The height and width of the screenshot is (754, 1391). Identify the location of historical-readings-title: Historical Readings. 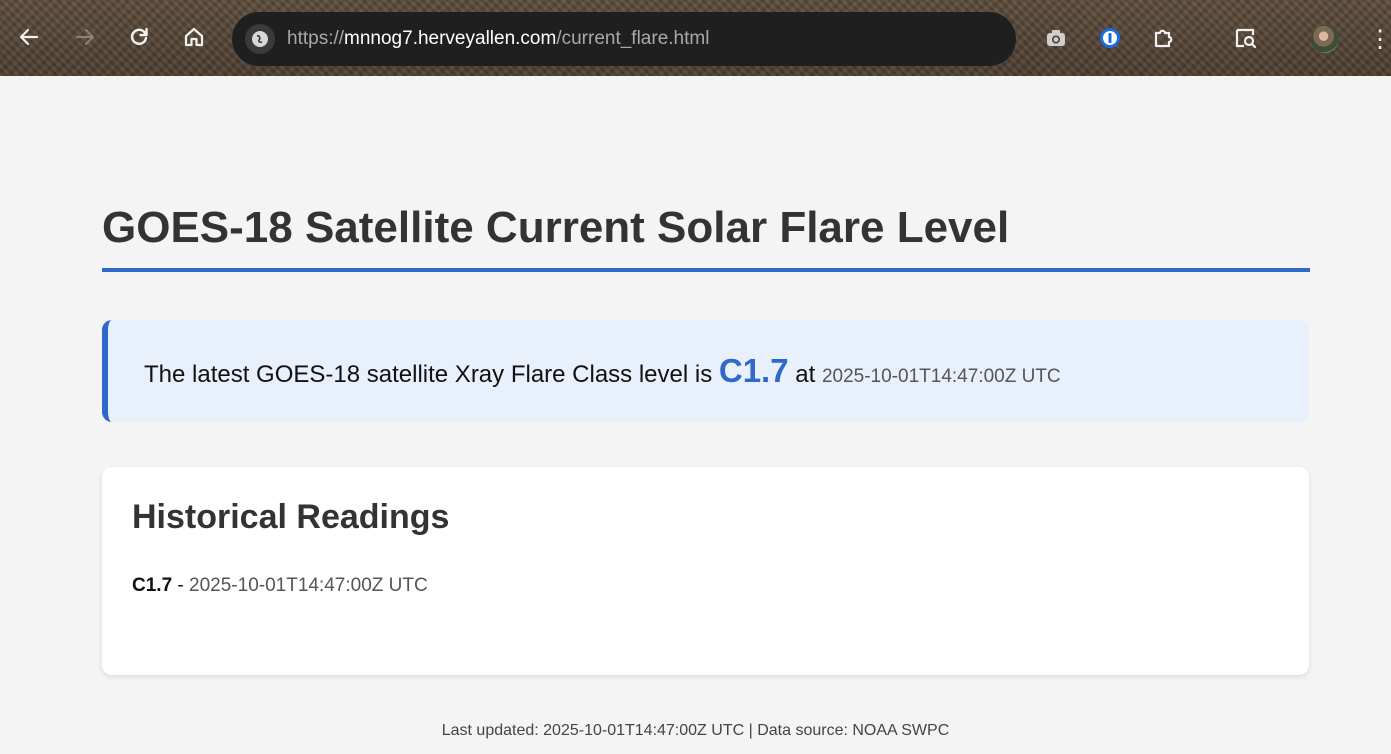
(291, 517).